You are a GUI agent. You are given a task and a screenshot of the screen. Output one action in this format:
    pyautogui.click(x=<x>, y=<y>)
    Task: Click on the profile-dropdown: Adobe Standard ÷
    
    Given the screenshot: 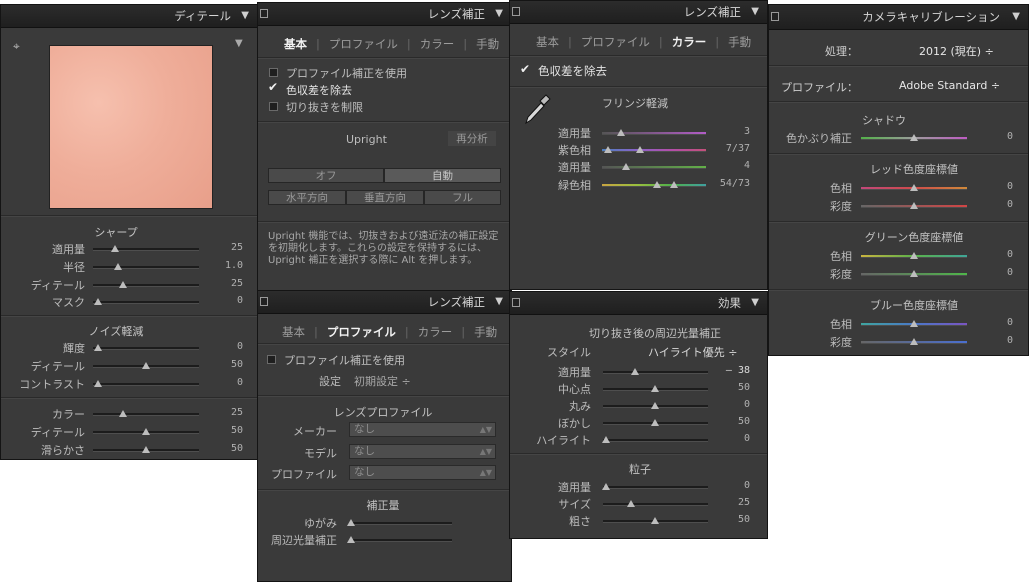 What is the action you would take?
    pyautogui.click(x=949, y=85)
    